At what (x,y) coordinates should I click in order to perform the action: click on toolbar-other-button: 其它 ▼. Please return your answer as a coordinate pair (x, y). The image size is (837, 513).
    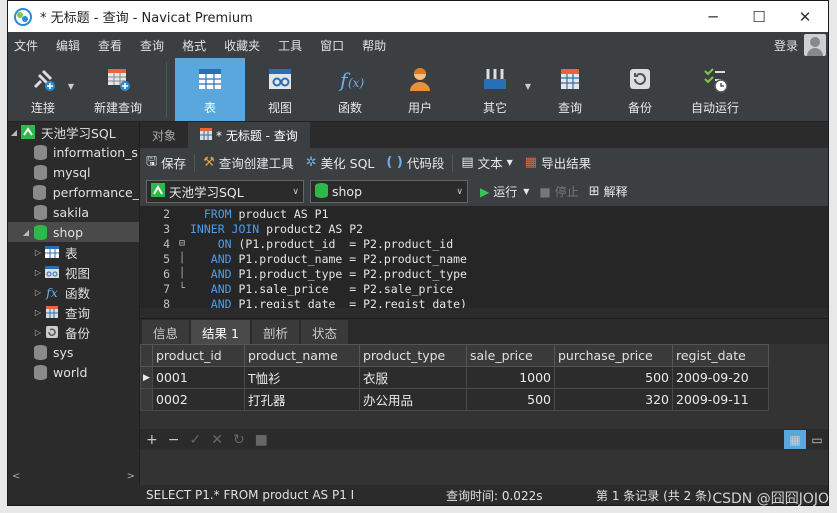
    Looking at the image, I should click on (495, 89).